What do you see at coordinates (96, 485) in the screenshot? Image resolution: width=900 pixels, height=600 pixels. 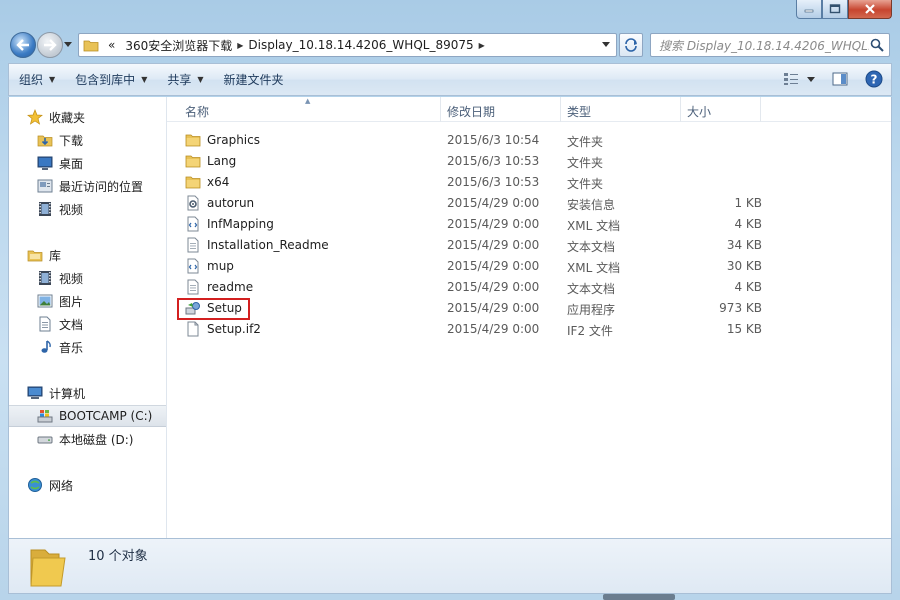 I see `sidebar-network: 网络` at bounding box center [96, 485].